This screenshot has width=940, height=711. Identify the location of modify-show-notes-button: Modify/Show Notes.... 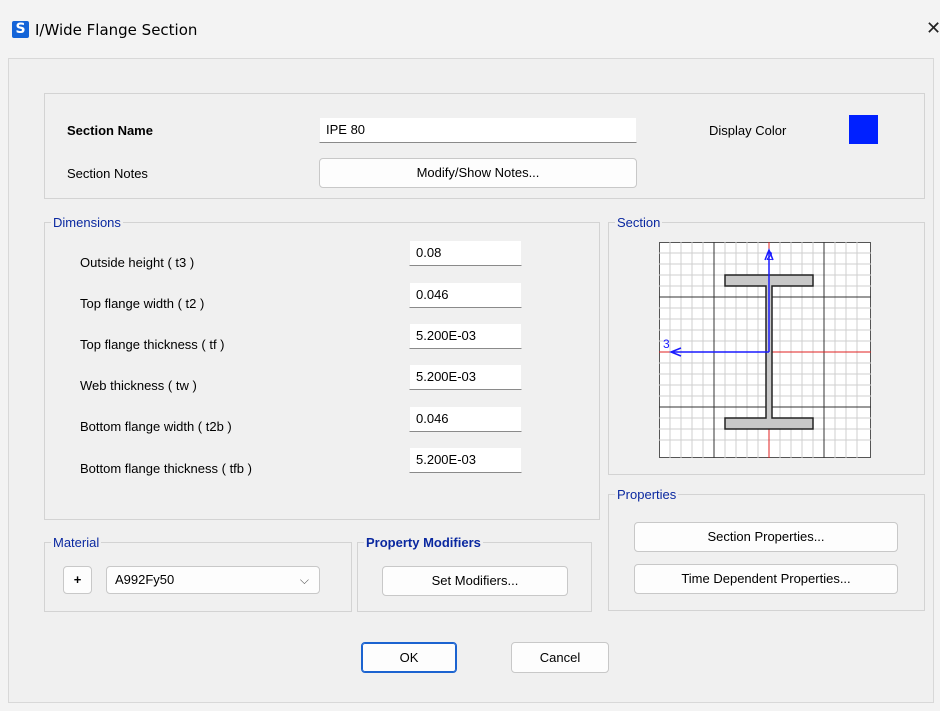
(478, 173).